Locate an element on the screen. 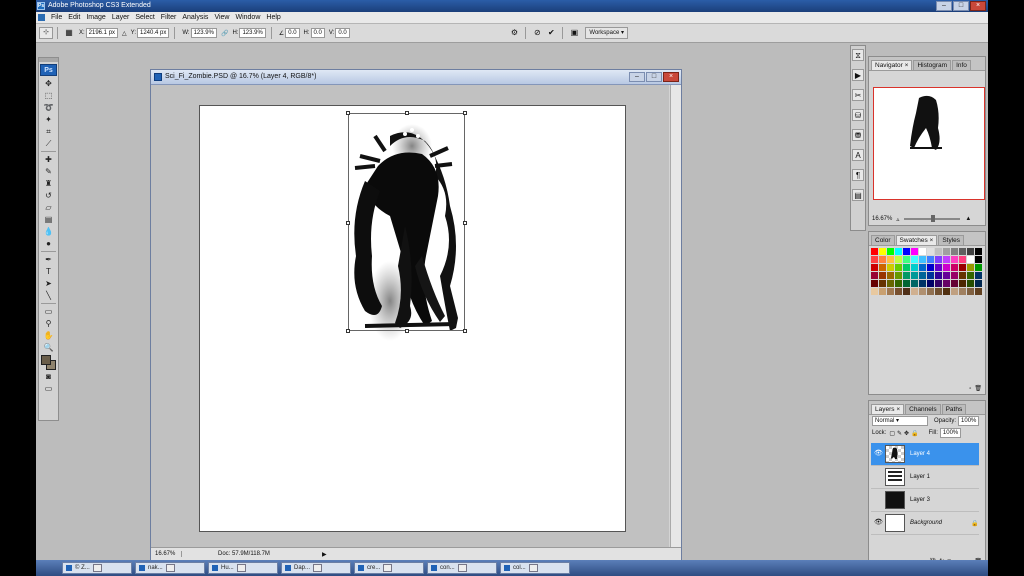  lock-position-icon: ✥ is located at coordinates (906, 433).